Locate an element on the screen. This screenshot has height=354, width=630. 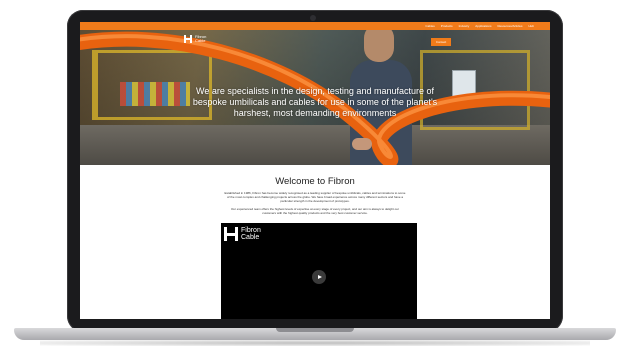
logo-text-line2: Cable is located at coordinates (200, 40).